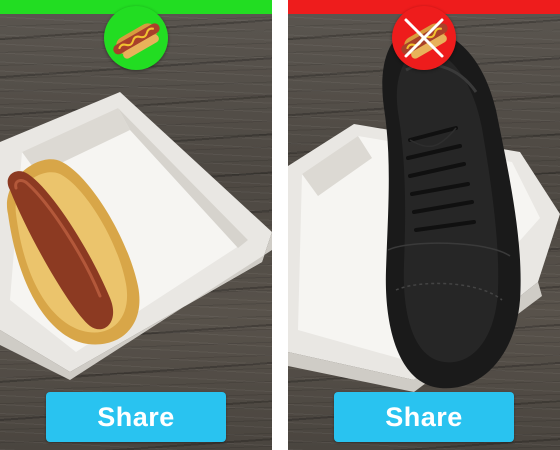 The image size is (560, 450). I want to click on panel-divider, so click(280, 225).